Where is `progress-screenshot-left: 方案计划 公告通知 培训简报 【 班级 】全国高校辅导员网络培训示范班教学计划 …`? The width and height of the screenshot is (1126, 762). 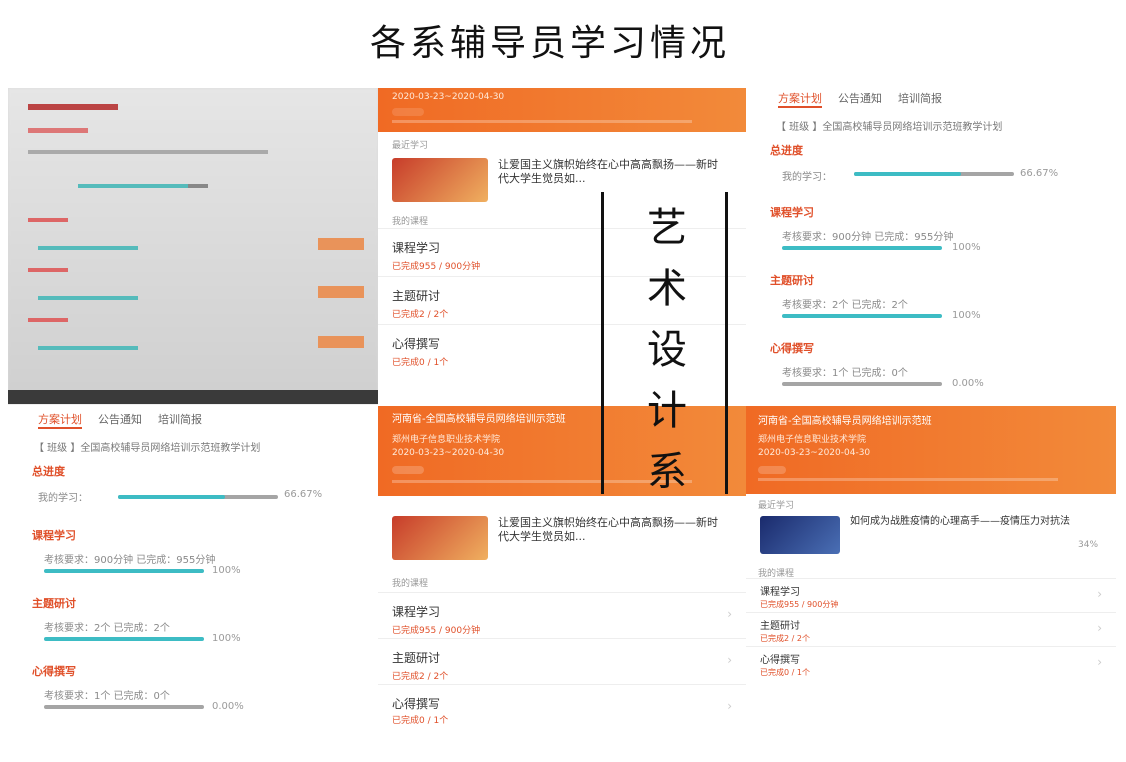 progress-screenshot-left: 方案计划 公告通知 培训简报 【 班级 】全国高校辅导员网络培训示范班教学计划 … is located at coordinates (193, 565).